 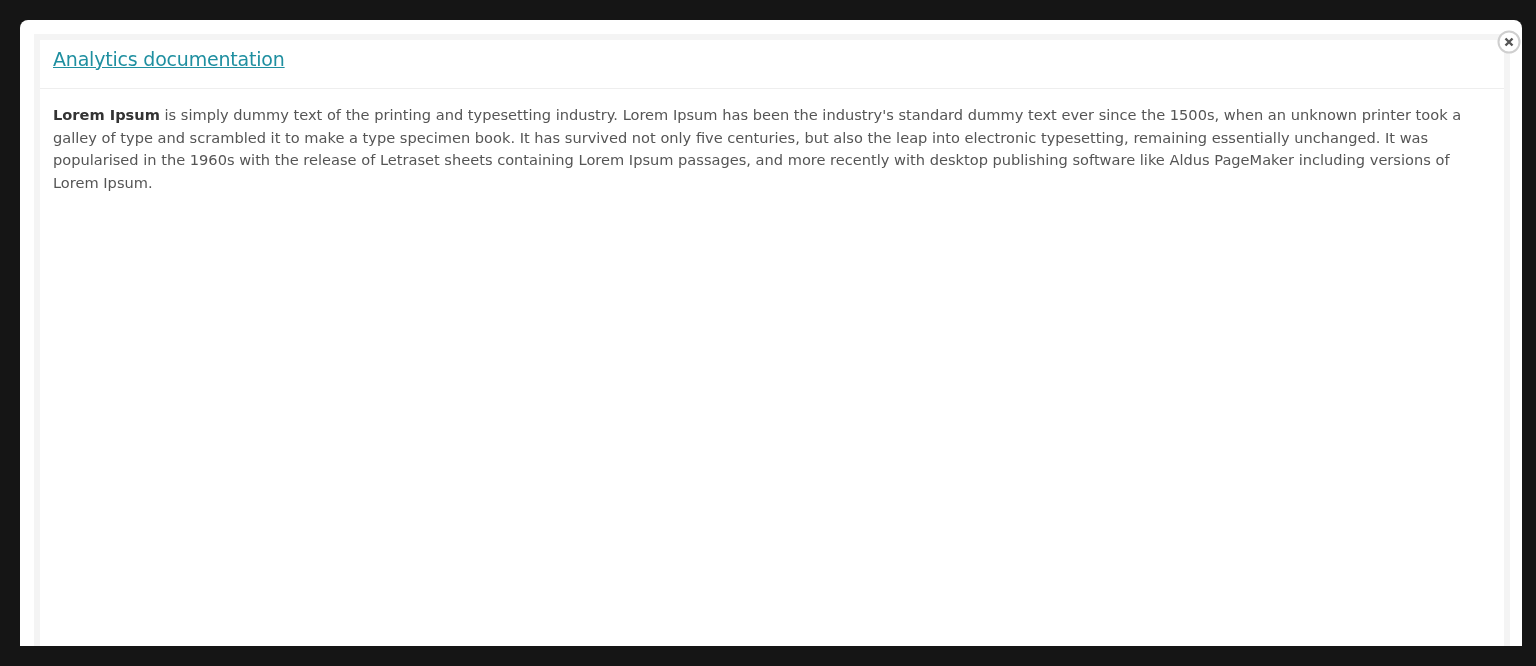 I want to click on close-button, so click(x=1509, y=42).